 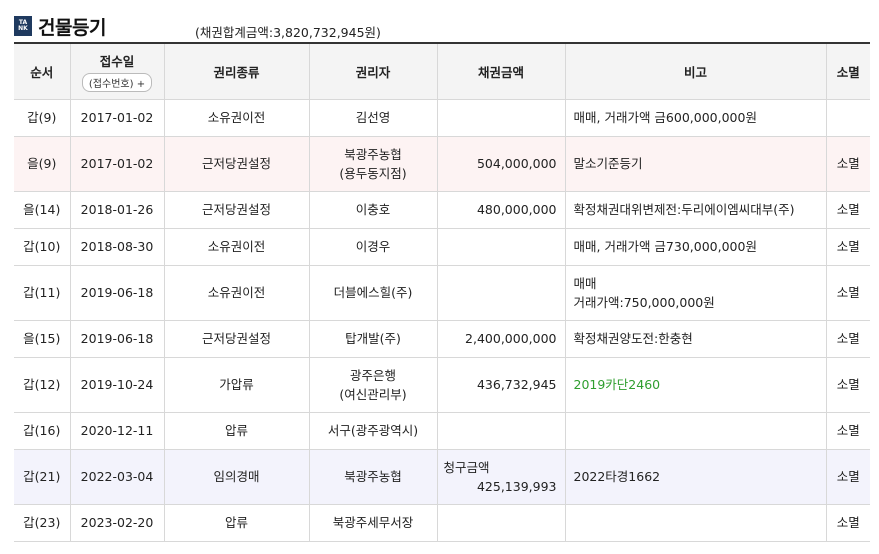 What do you see at coordinates (42, 431) in the screenshot?
I see `row-order: 갑(16)` at bounding box center [42, 431].